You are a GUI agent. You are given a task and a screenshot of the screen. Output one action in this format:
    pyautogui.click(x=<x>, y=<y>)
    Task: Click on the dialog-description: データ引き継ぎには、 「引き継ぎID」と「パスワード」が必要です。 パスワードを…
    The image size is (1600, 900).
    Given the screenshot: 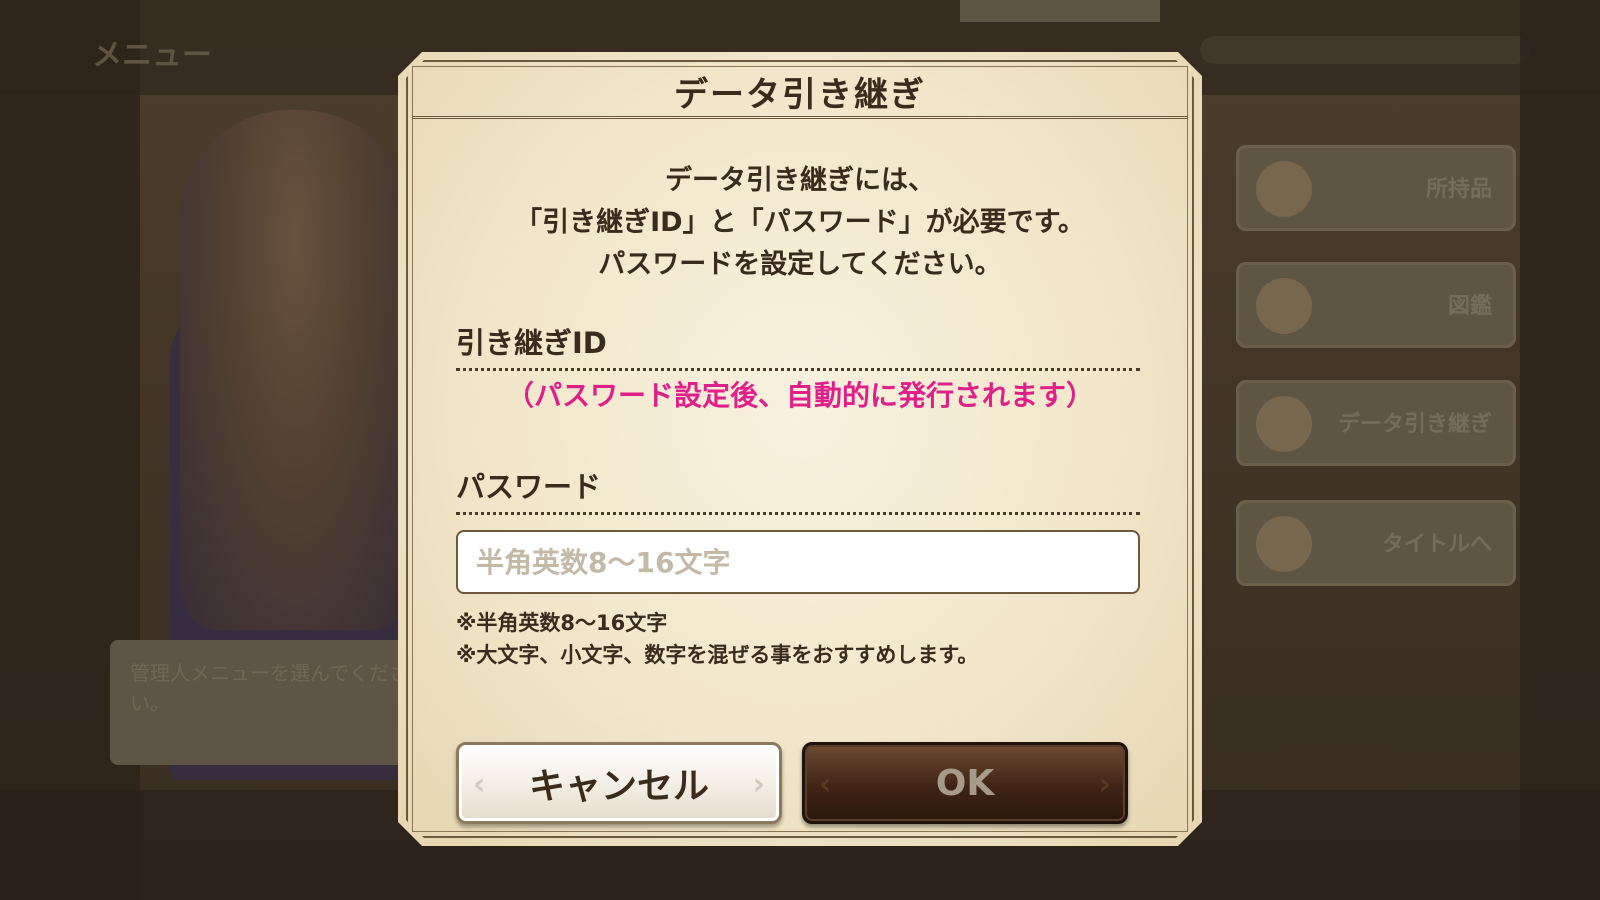 What is the action you would take?
    pyautogui.click(x=800, y=223)
    